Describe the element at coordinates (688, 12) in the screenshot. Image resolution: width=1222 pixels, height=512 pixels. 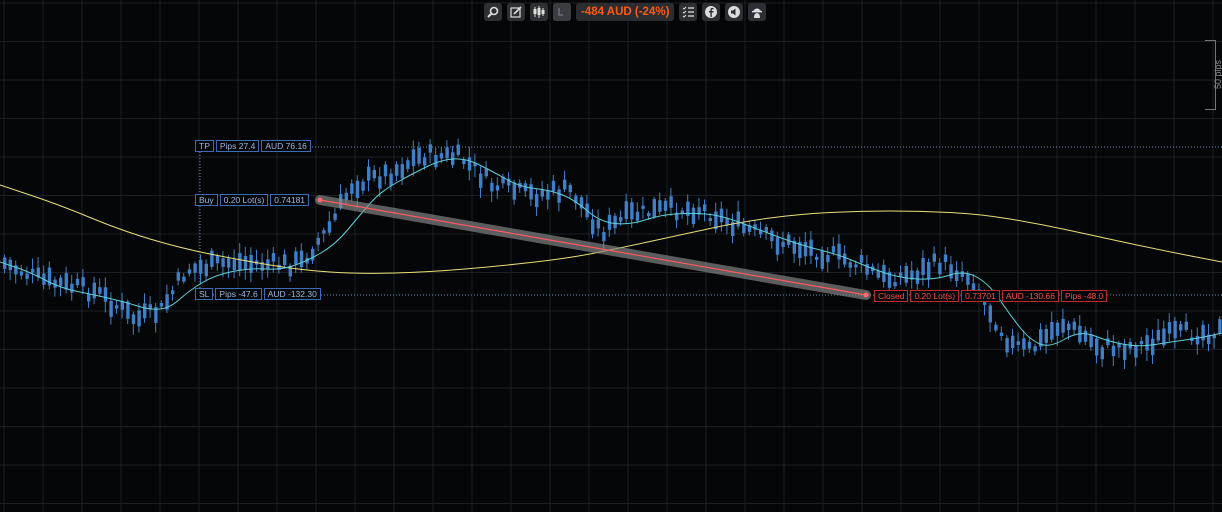
I see `list-icon` at that location.